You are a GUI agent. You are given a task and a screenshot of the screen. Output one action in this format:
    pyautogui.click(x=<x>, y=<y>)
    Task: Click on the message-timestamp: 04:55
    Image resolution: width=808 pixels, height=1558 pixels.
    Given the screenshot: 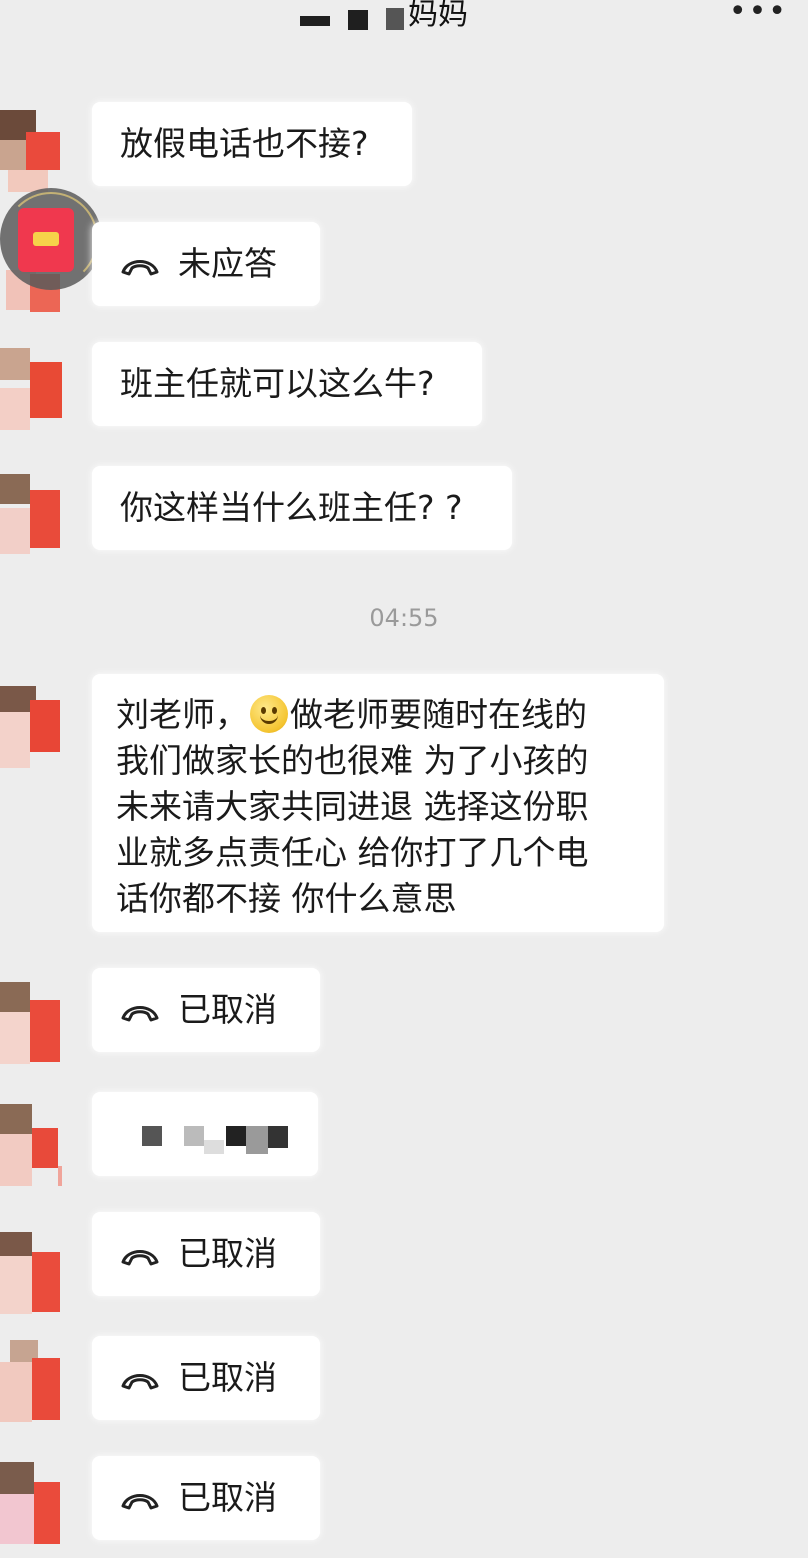 What is the action you would take?
    pyautogui.click(x=404, y=618)
    